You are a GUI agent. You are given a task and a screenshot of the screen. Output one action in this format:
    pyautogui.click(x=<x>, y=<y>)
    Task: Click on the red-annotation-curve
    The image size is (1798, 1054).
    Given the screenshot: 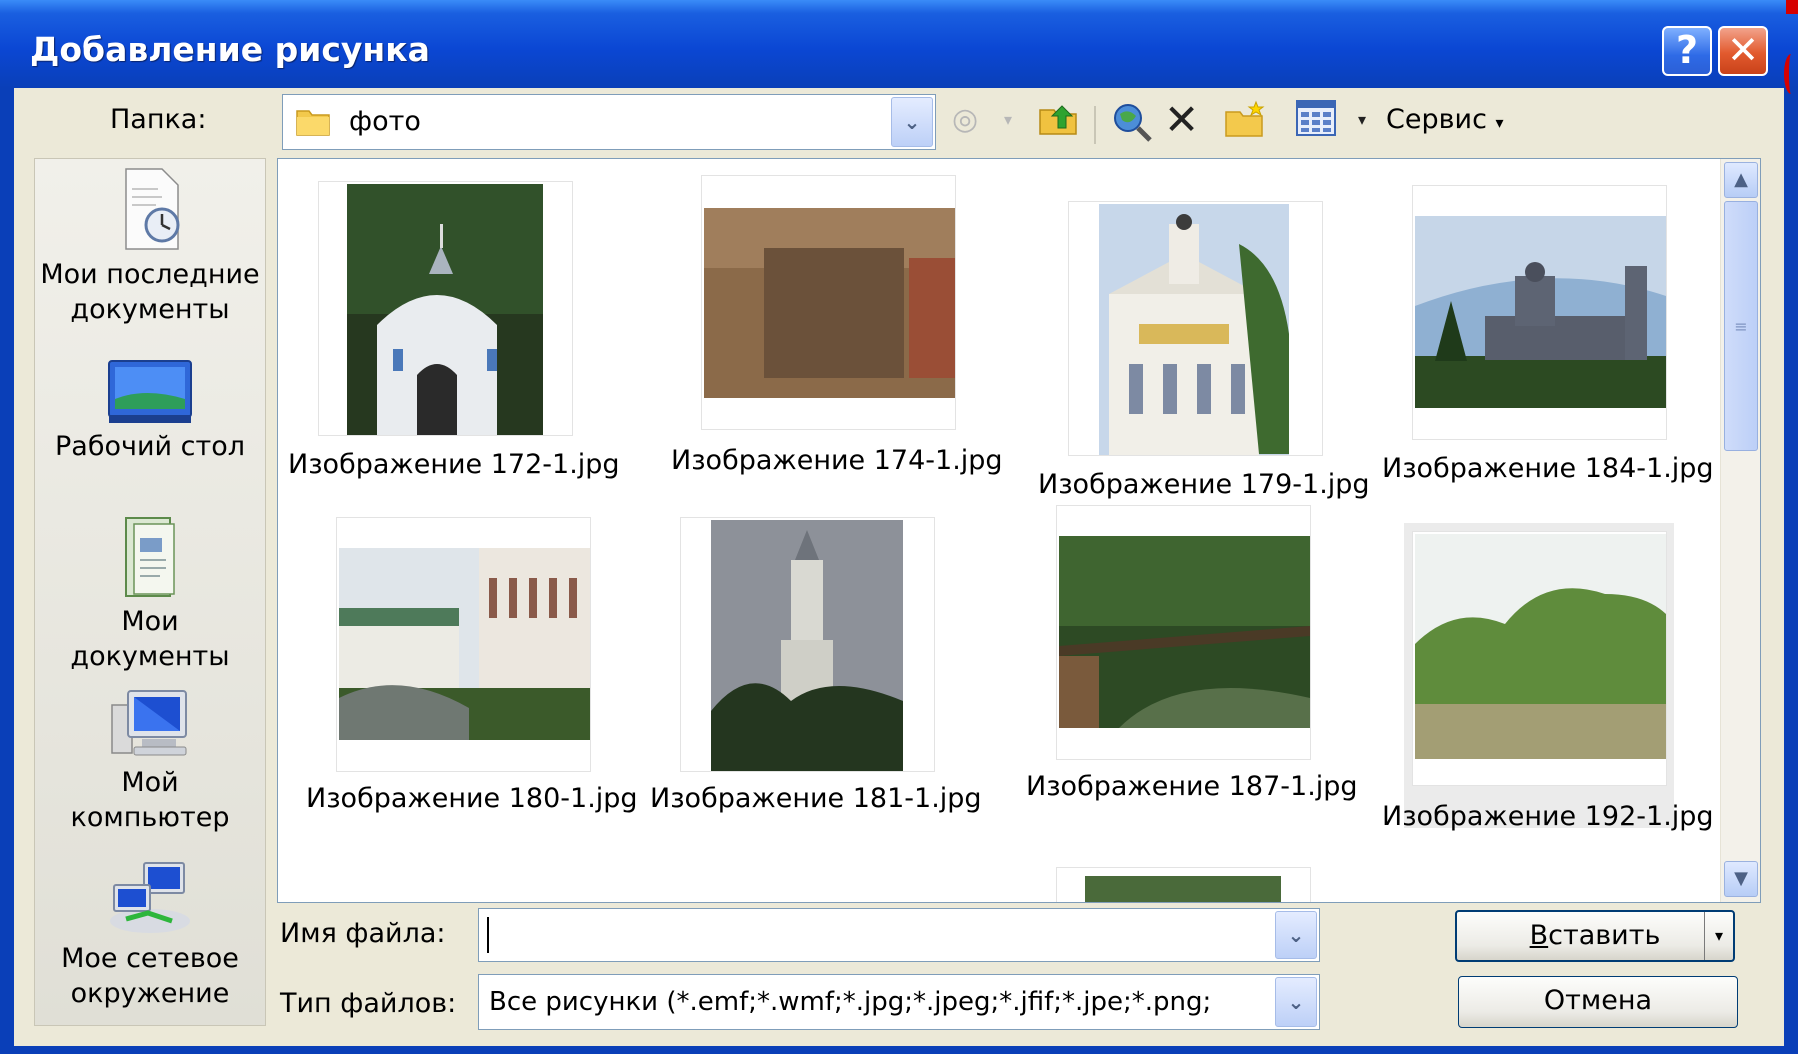 What is the action you would take?
    pyautogui.click(x=1791, y=74)
    